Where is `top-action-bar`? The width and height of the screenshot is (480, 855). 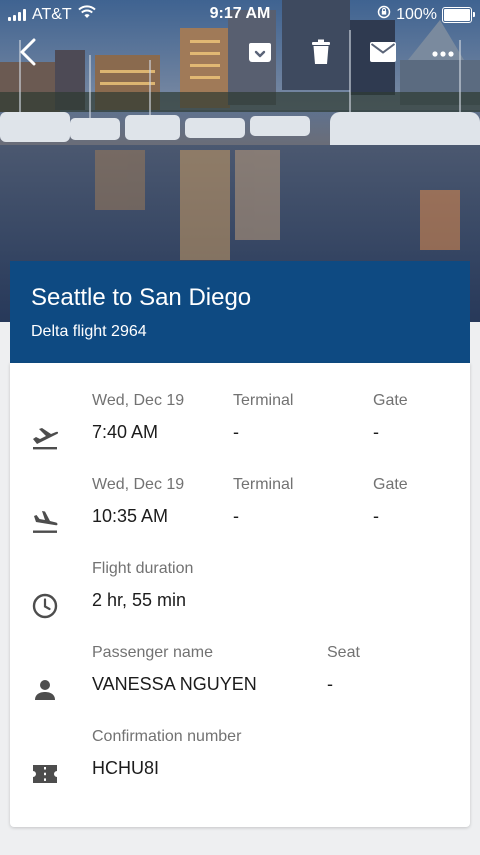
top-action-bar is located at coordinates (240, 54).